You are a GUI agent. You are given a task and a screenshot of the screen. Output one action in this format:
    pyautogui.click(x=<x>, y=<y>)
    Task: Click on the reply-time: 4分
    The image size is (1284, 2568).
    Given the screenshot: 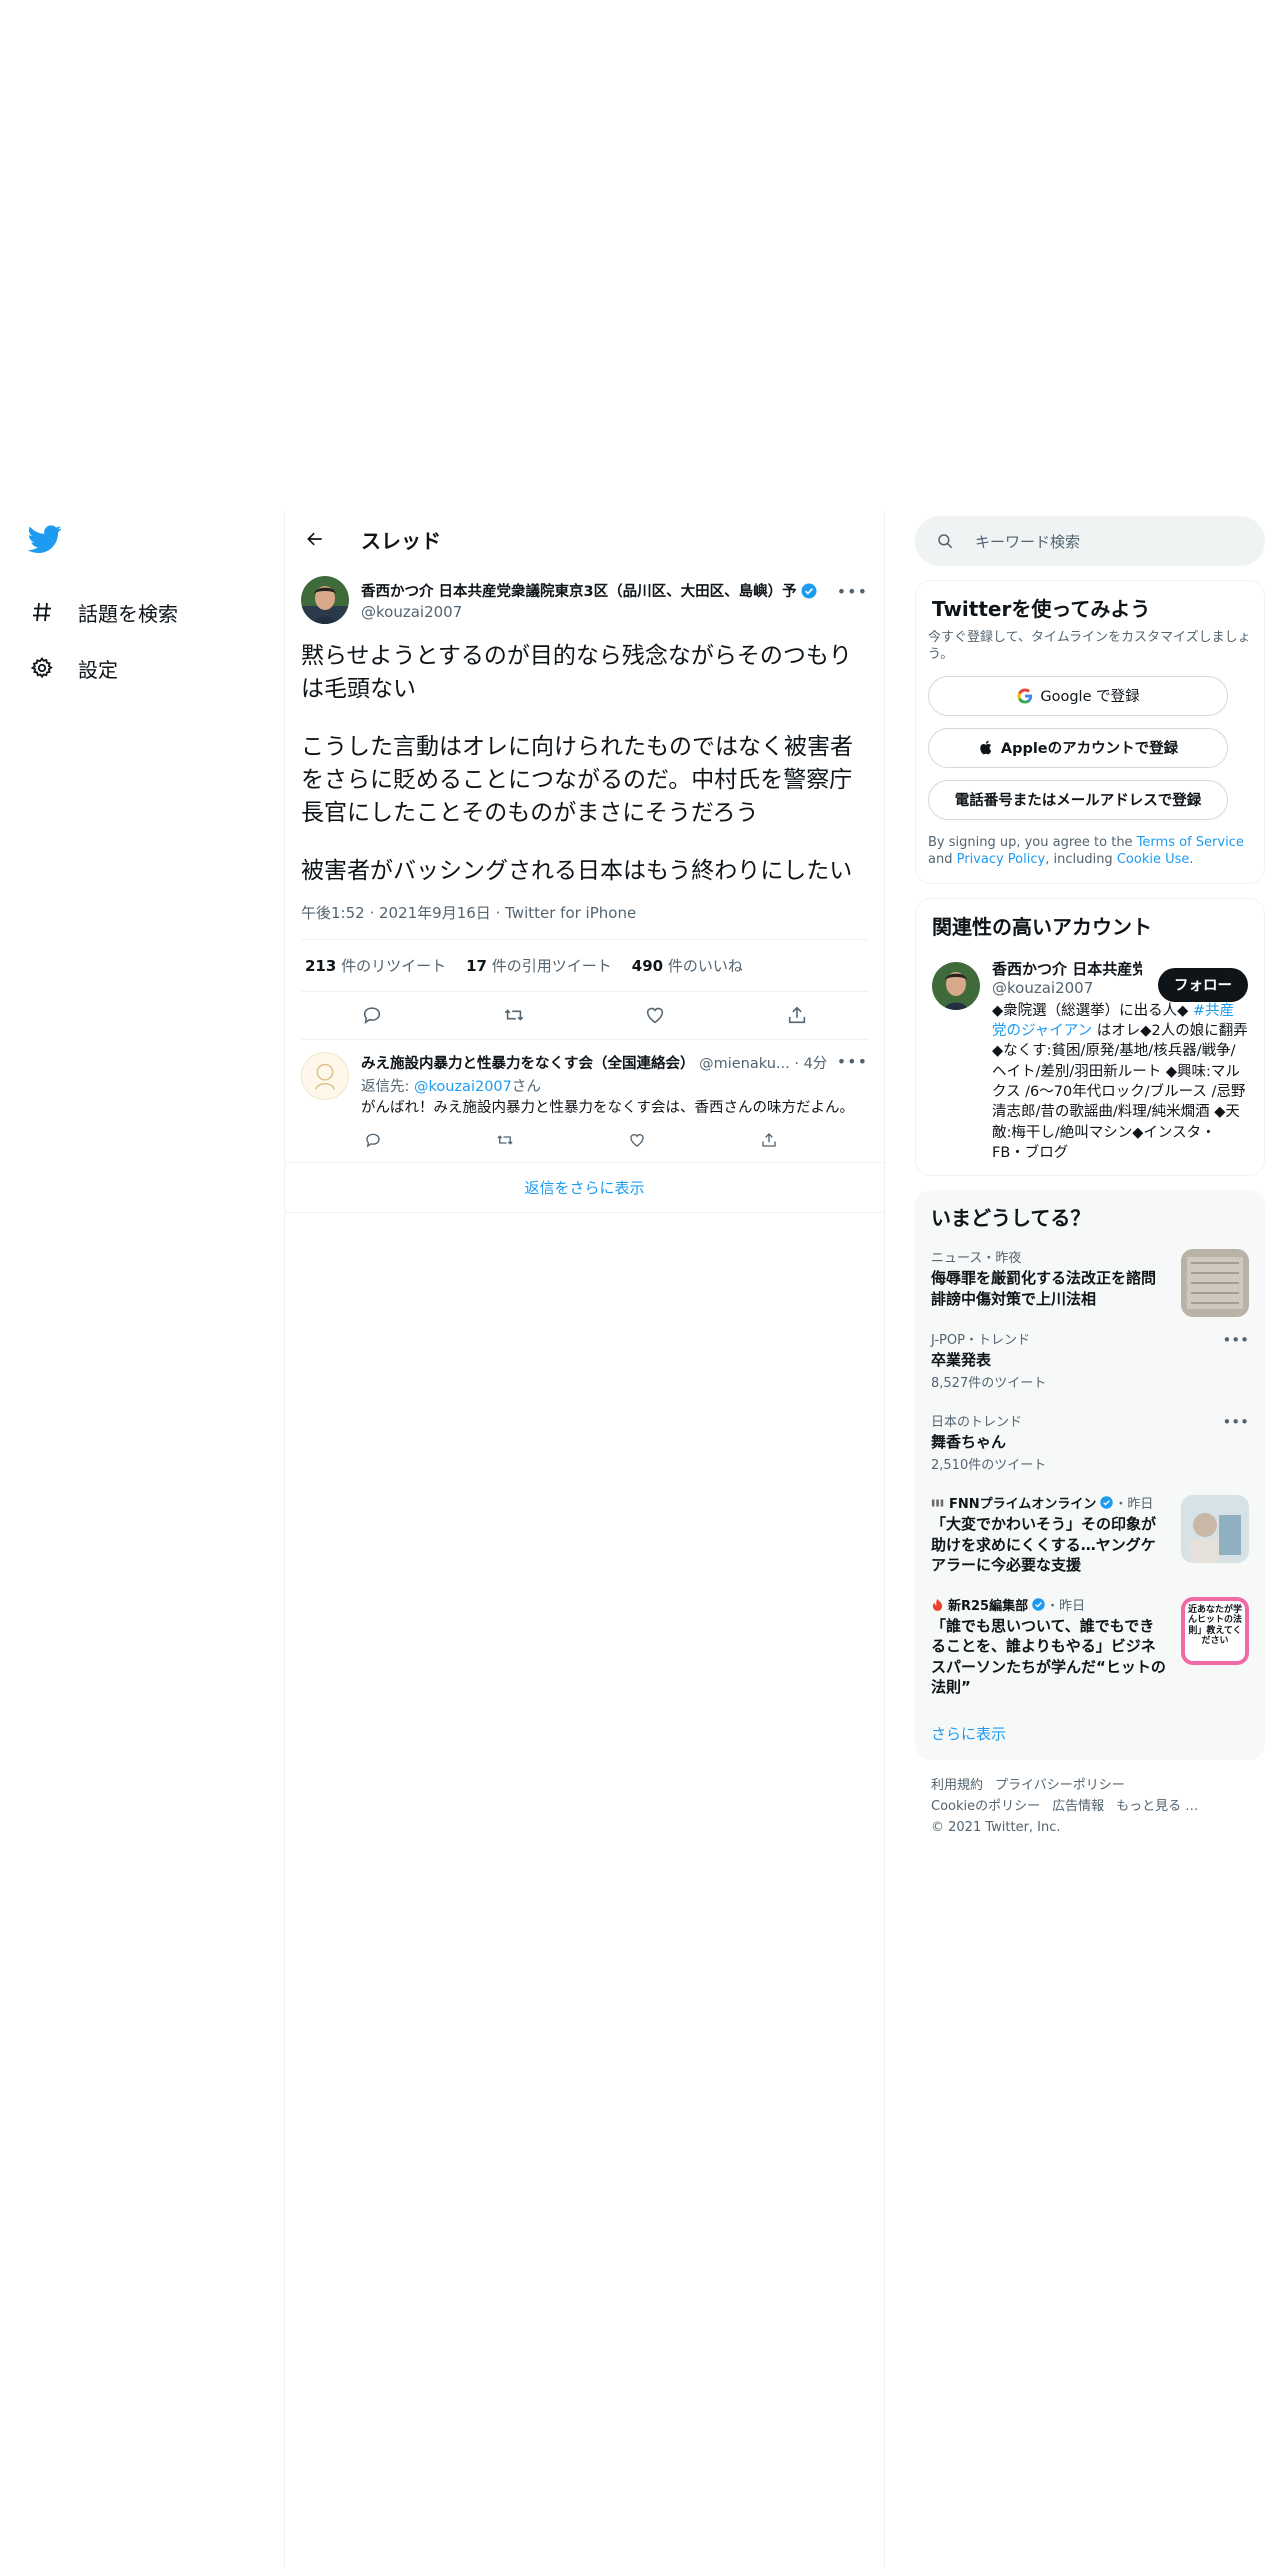 What is the action you would take?
    pyautogui.click(x=816, y=1064)
    